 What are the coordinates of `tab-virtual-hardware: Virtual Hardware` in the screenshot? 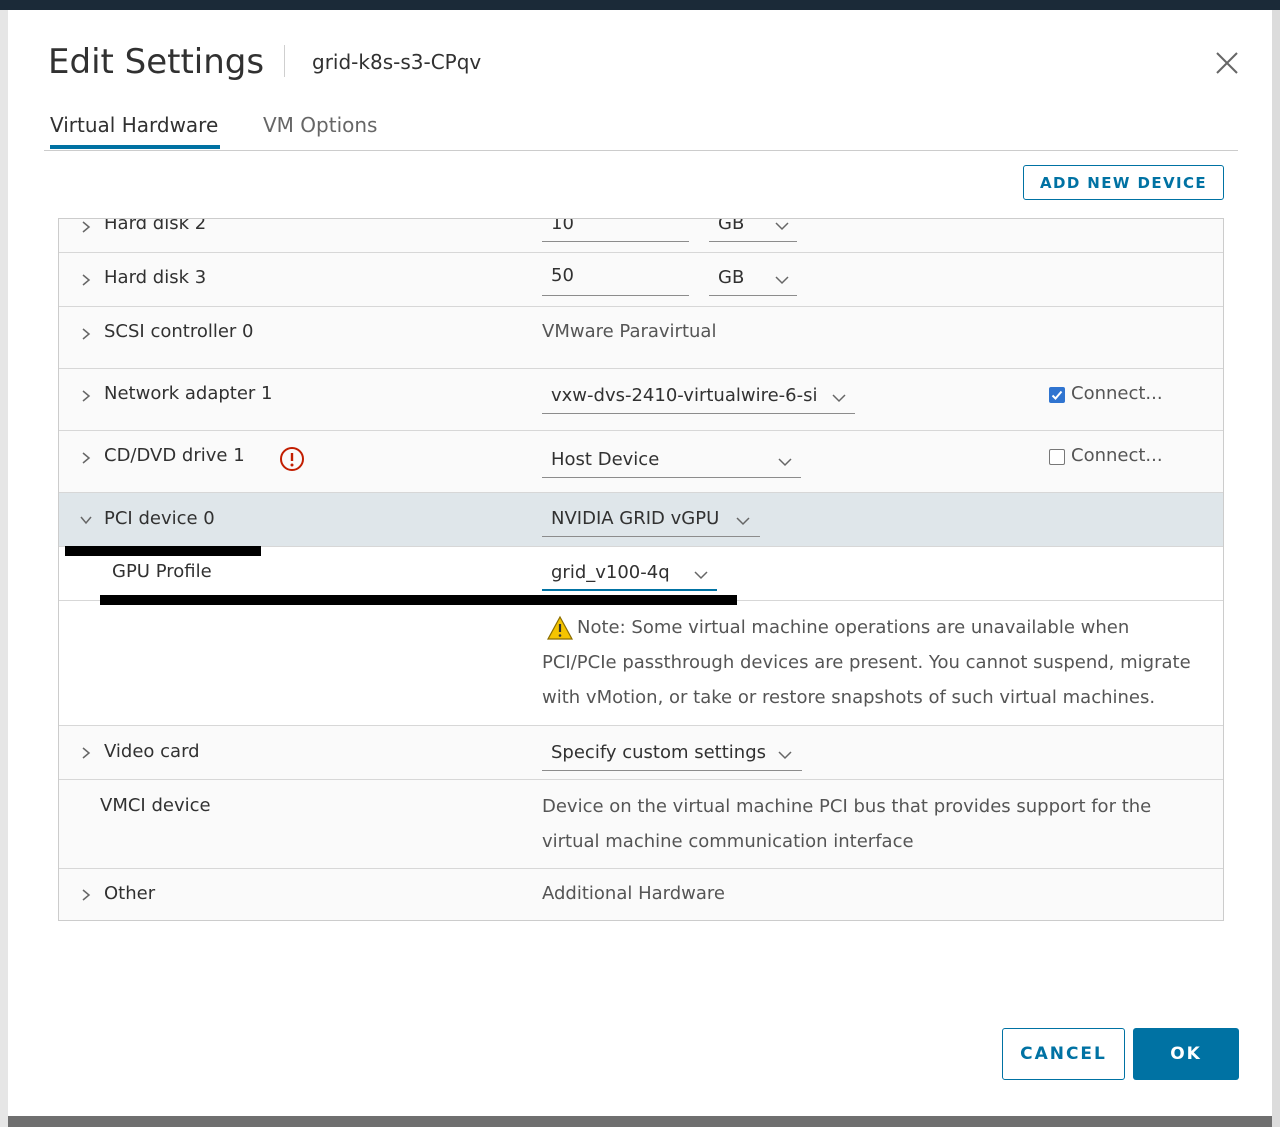 It's located at (135, 130).